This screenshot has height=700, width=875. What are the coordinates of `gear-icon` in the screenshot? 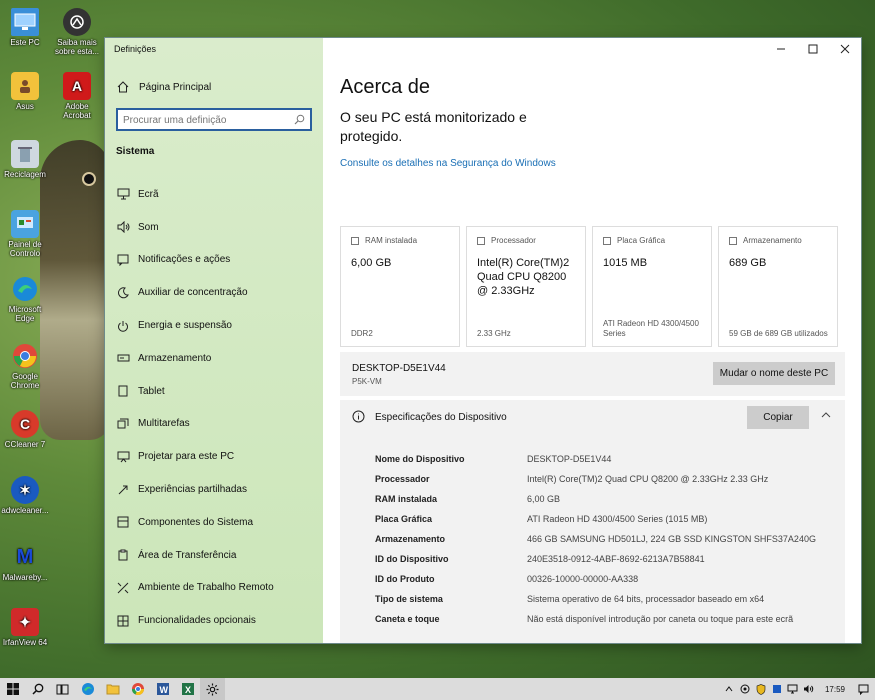 It's located at (212, 689).